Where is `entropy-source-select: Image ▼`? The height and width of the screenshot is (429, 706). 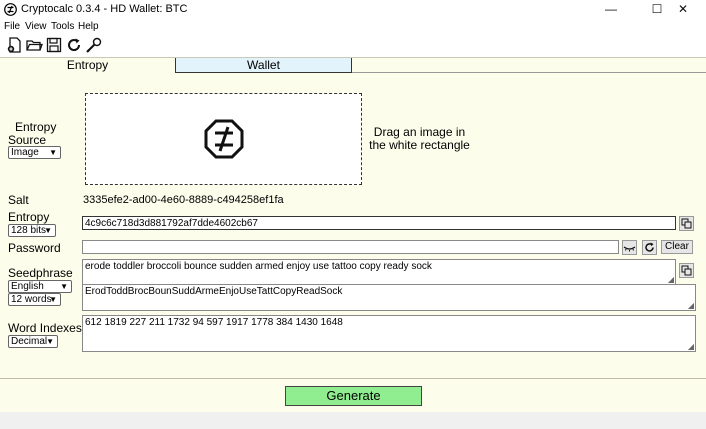 entropy-source-select: Image ▼ is located at coordinates (34, 152).